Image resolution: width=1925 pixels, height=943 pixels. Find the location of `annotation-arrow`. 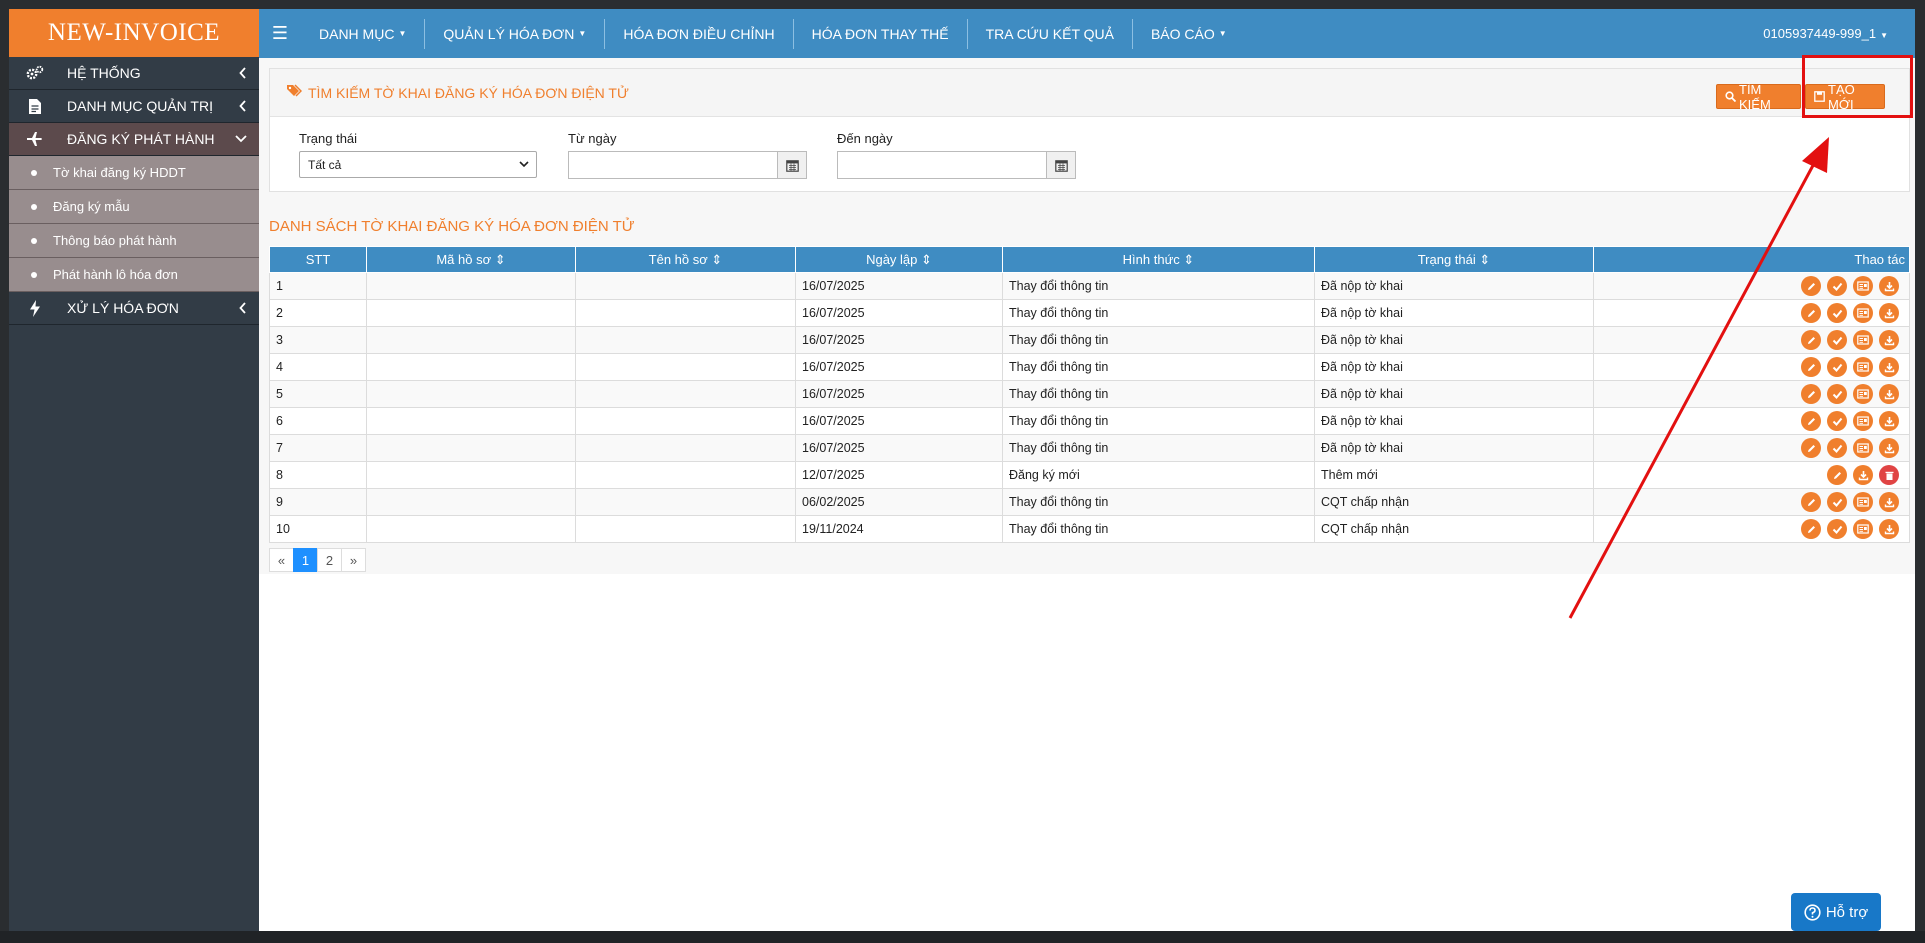

annotation-arrow is located at coordinates (1698, 378).